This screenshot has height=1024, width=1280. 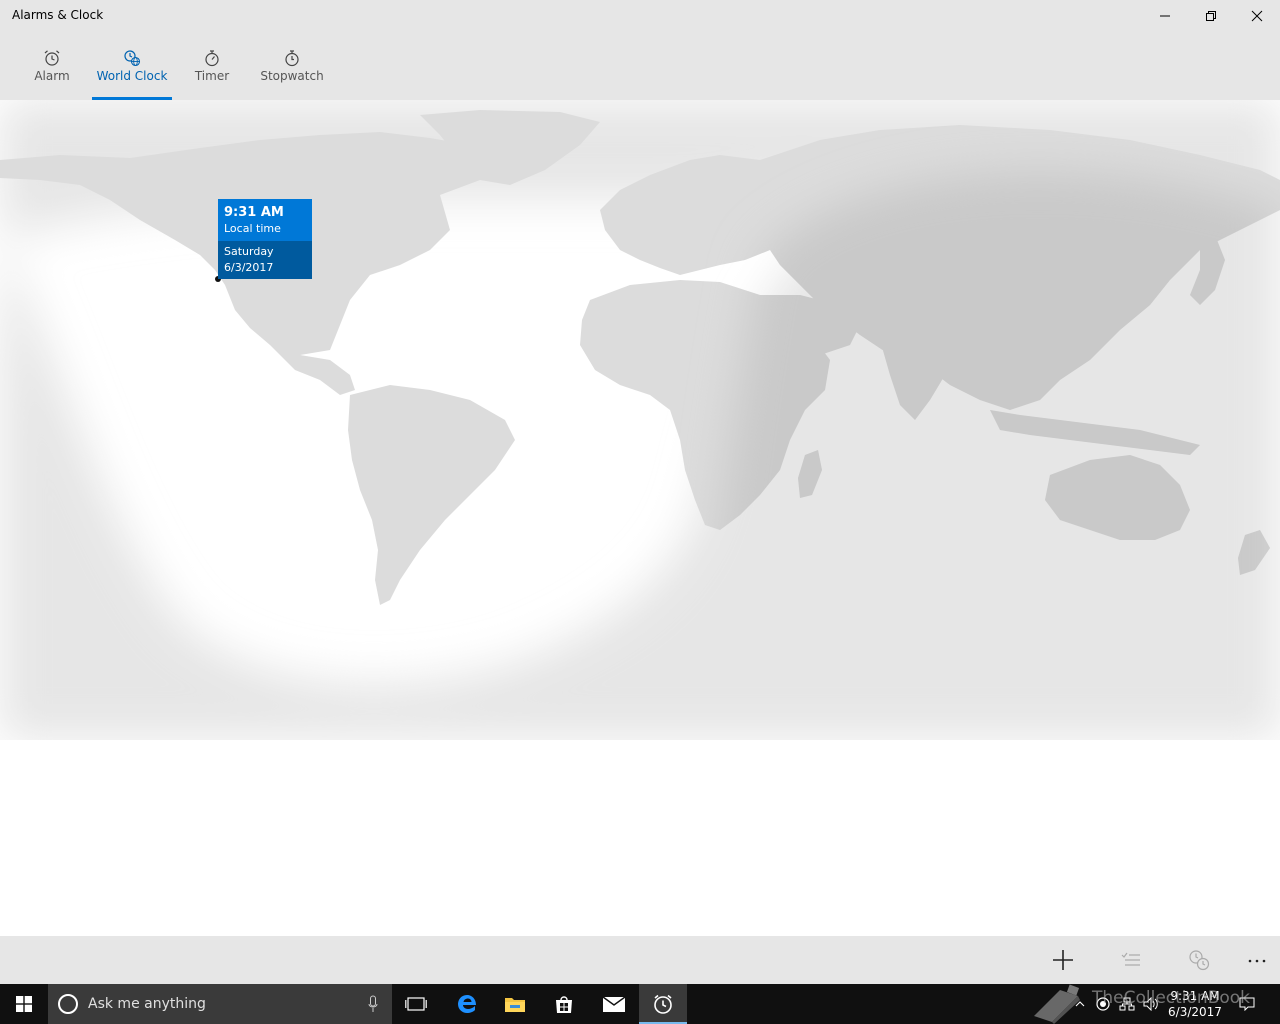 I want to click on alarms-button, so click(x=663, y=1004).